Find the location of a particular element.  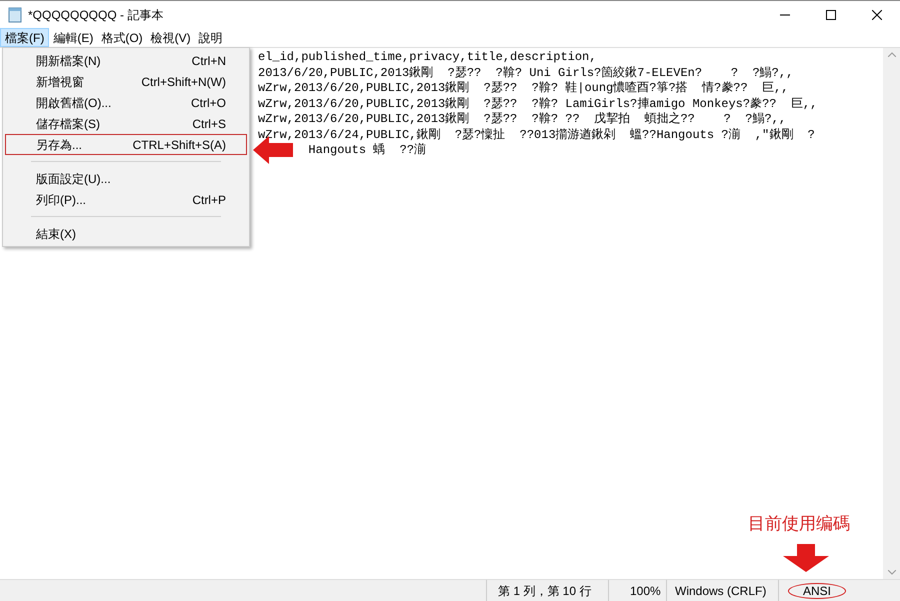

notepad-icon is located at coordinates (15, 14).